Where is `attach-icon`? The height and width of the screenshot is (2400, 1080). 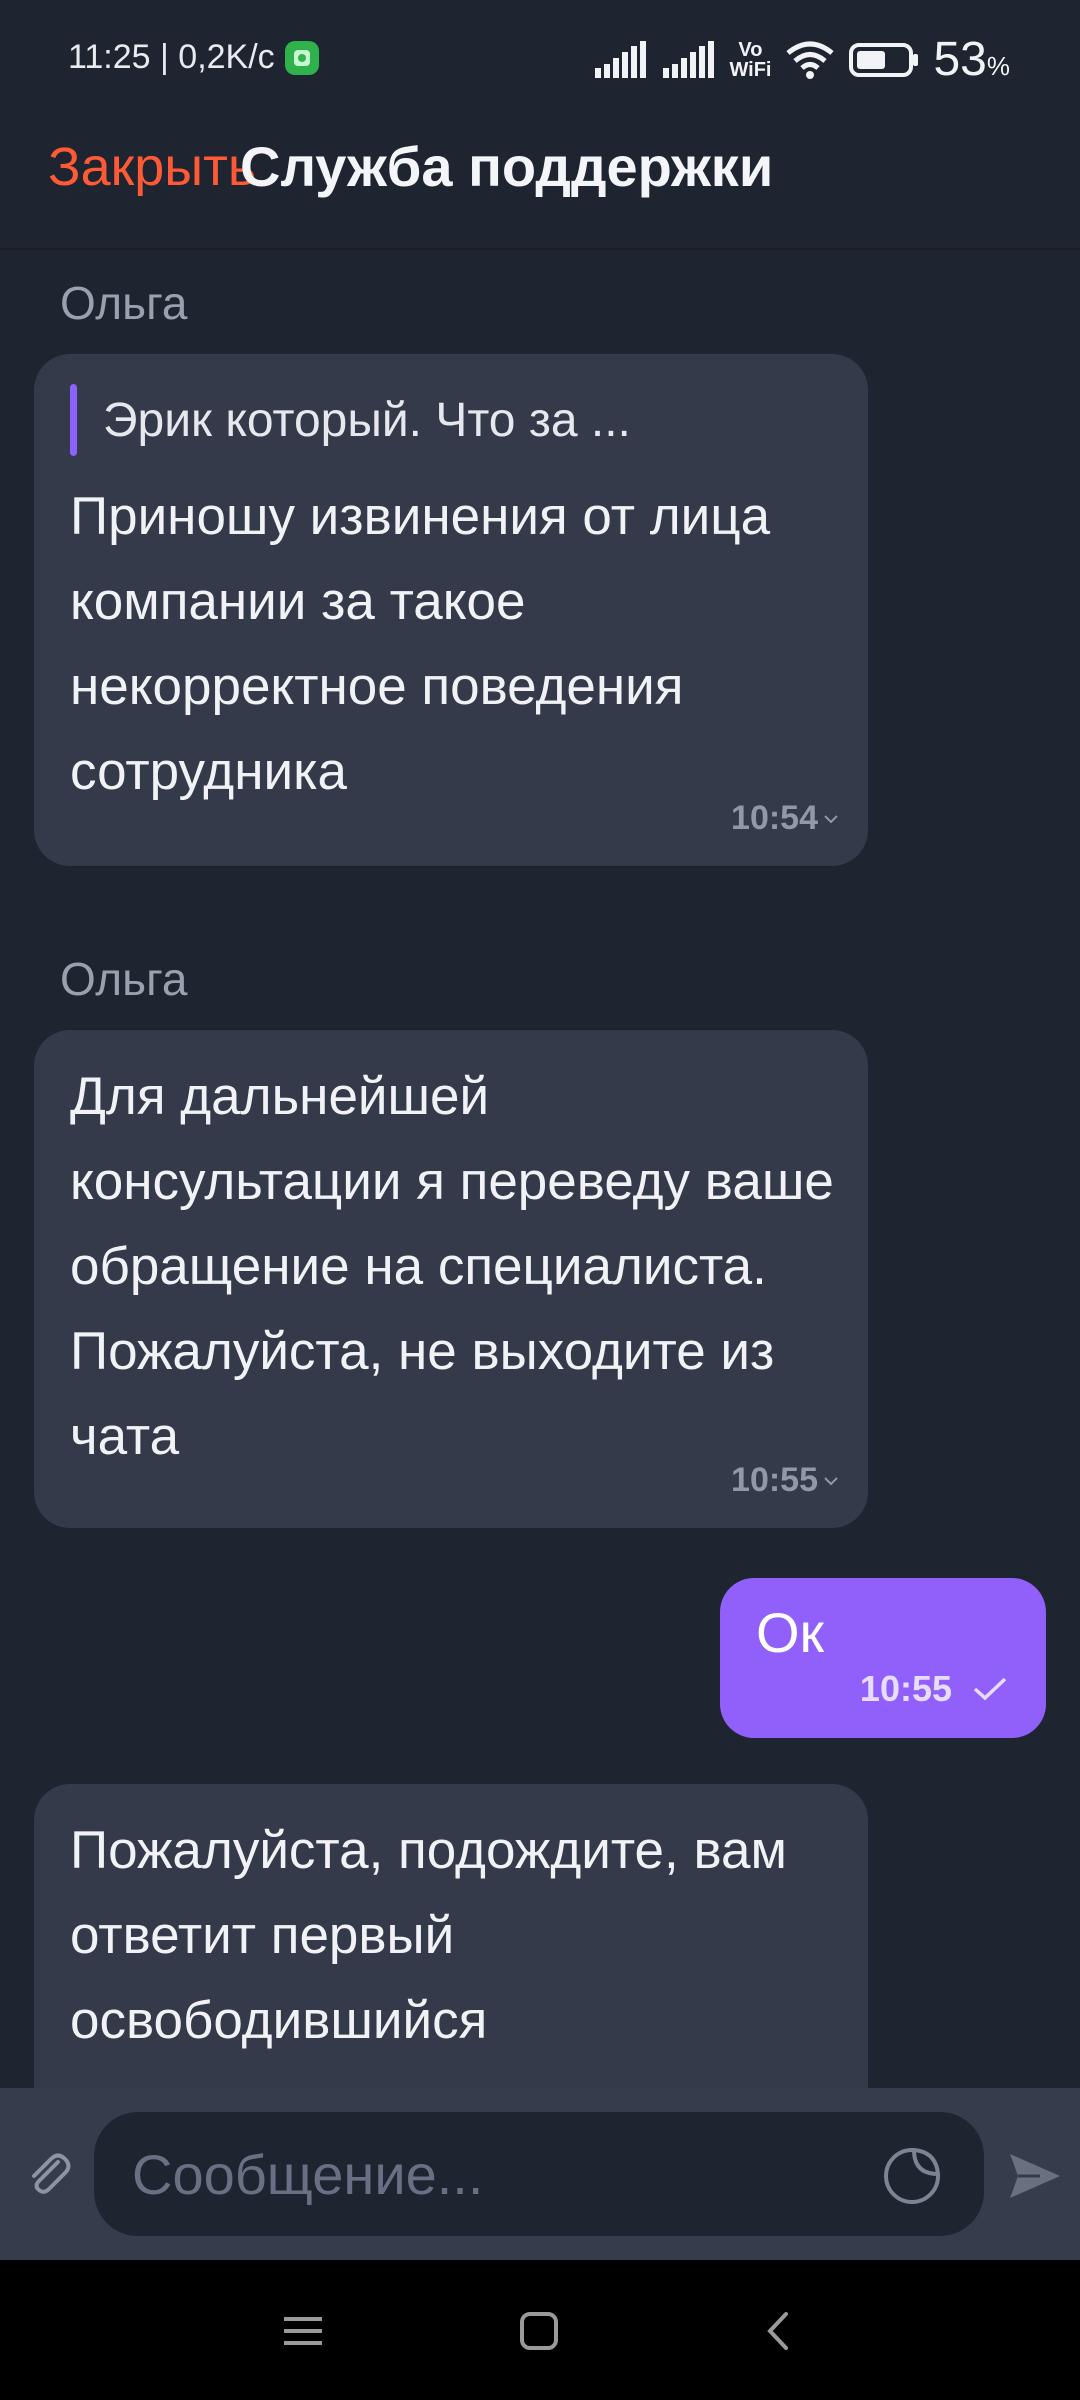
attach-icon is located at coordinates (48, 2174).